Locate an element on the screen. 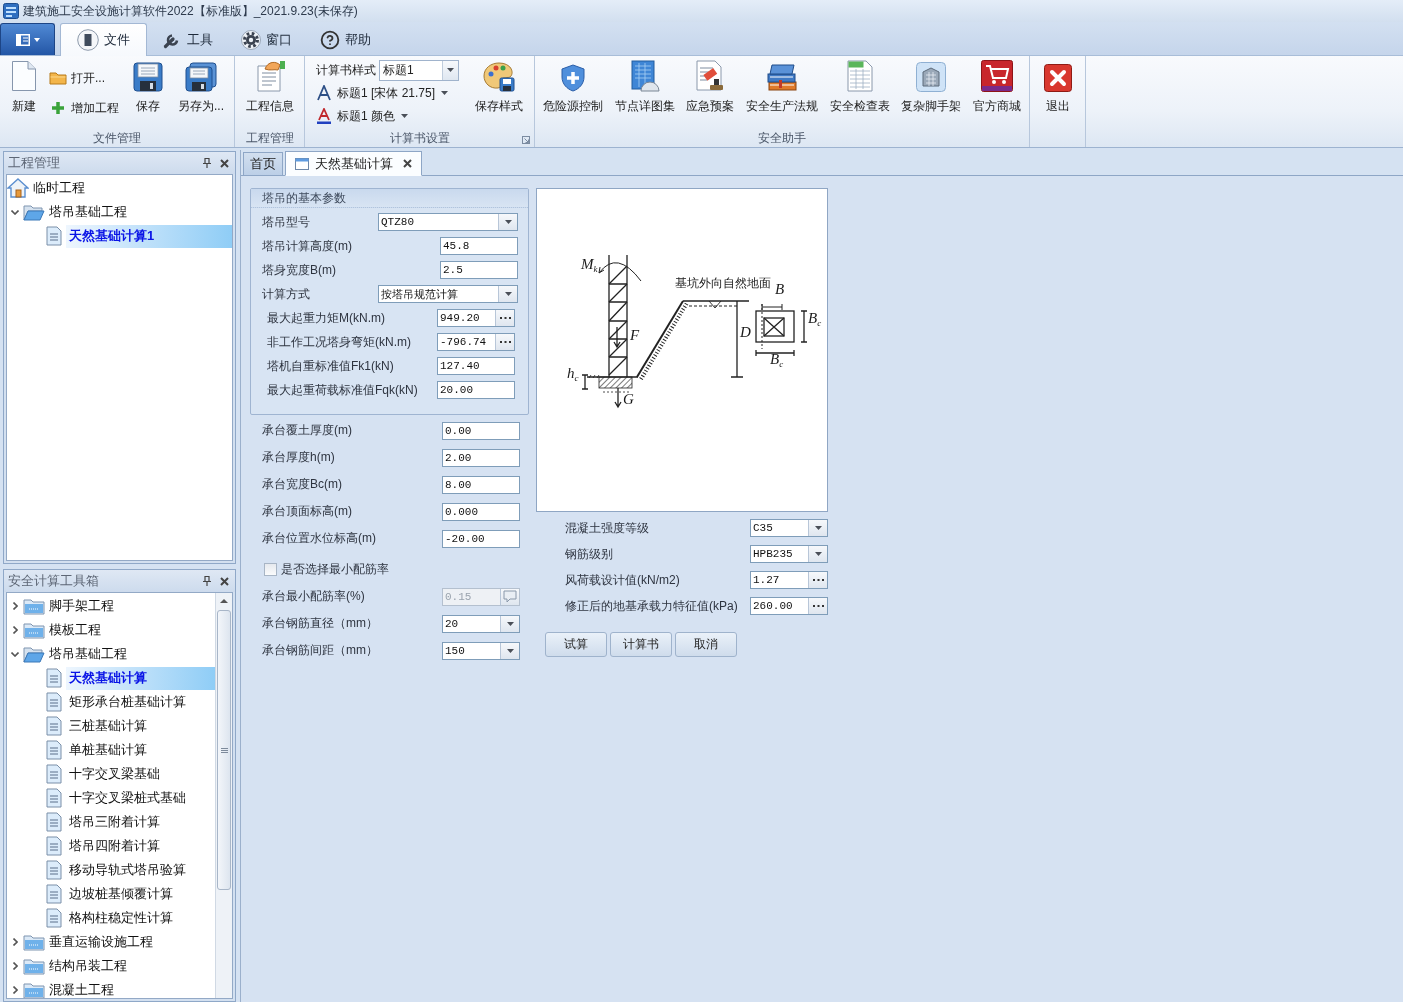 The width and height of the screenshot is (1403, 1002). tree-item: 三桩基础计算 is located at coordinates (108, 726).